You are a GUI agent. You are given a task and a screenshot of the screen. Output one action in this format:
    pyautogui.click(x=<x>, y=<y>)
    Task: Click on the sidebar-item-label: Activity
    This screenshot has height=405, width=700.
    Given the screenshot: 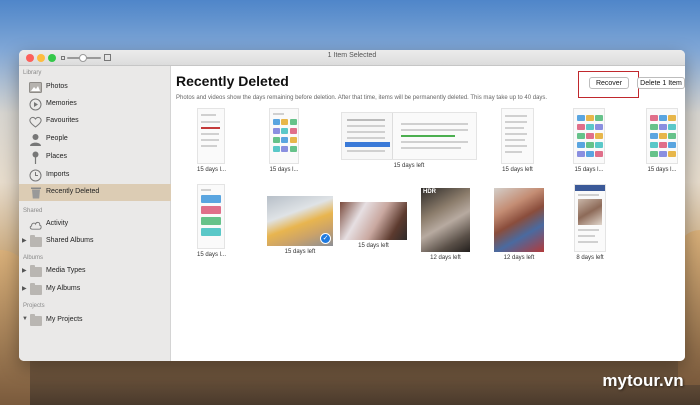 What is the action you would take?
    pyautogui.click(x=57, y=223)
    